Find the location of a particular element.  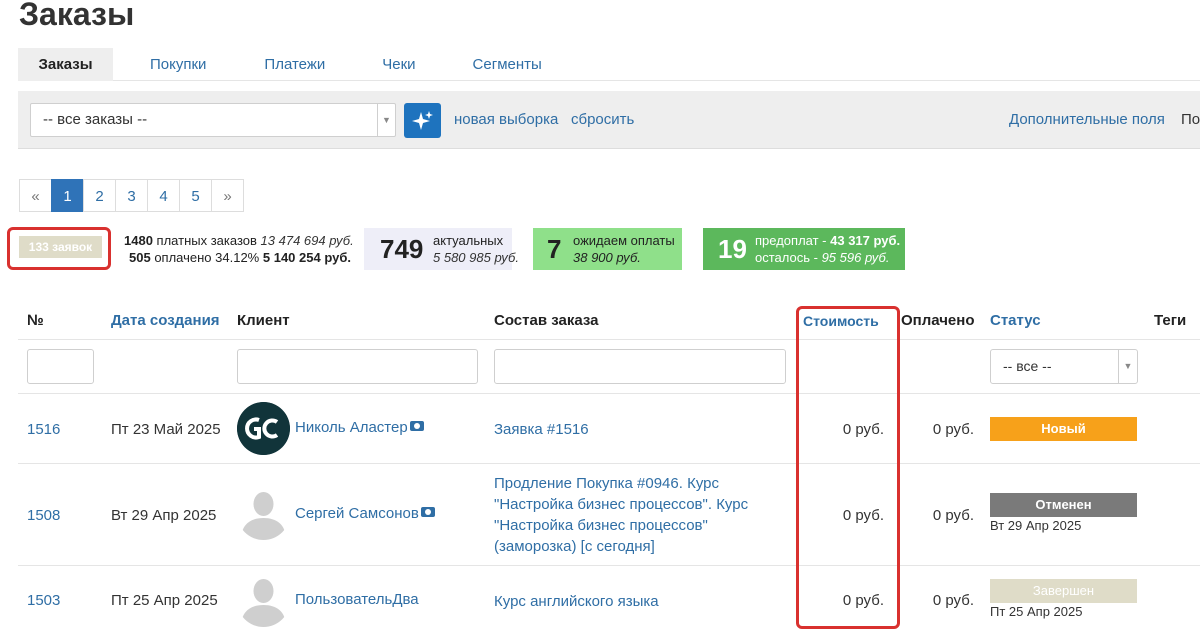

client-name: Сергей Самсонов is located at coordinates (357, 513).